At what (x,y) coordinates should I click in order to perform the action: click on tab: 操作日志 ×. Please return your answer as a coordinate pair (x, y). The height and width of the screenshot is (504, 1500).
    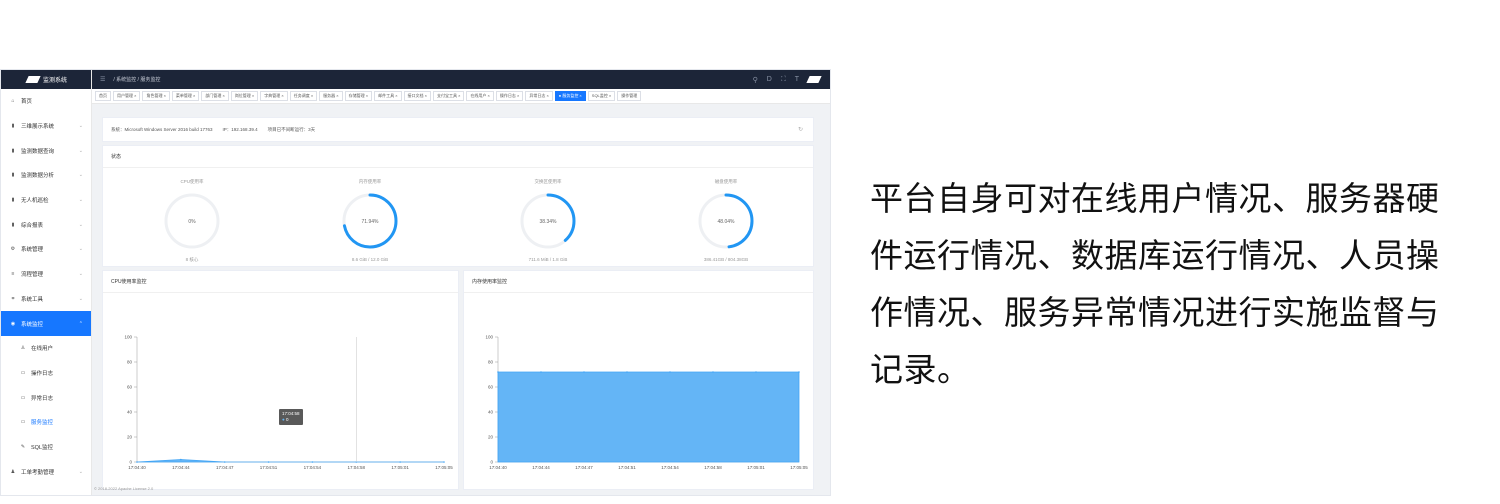
    Looking at the image, I should click on (509, 96).